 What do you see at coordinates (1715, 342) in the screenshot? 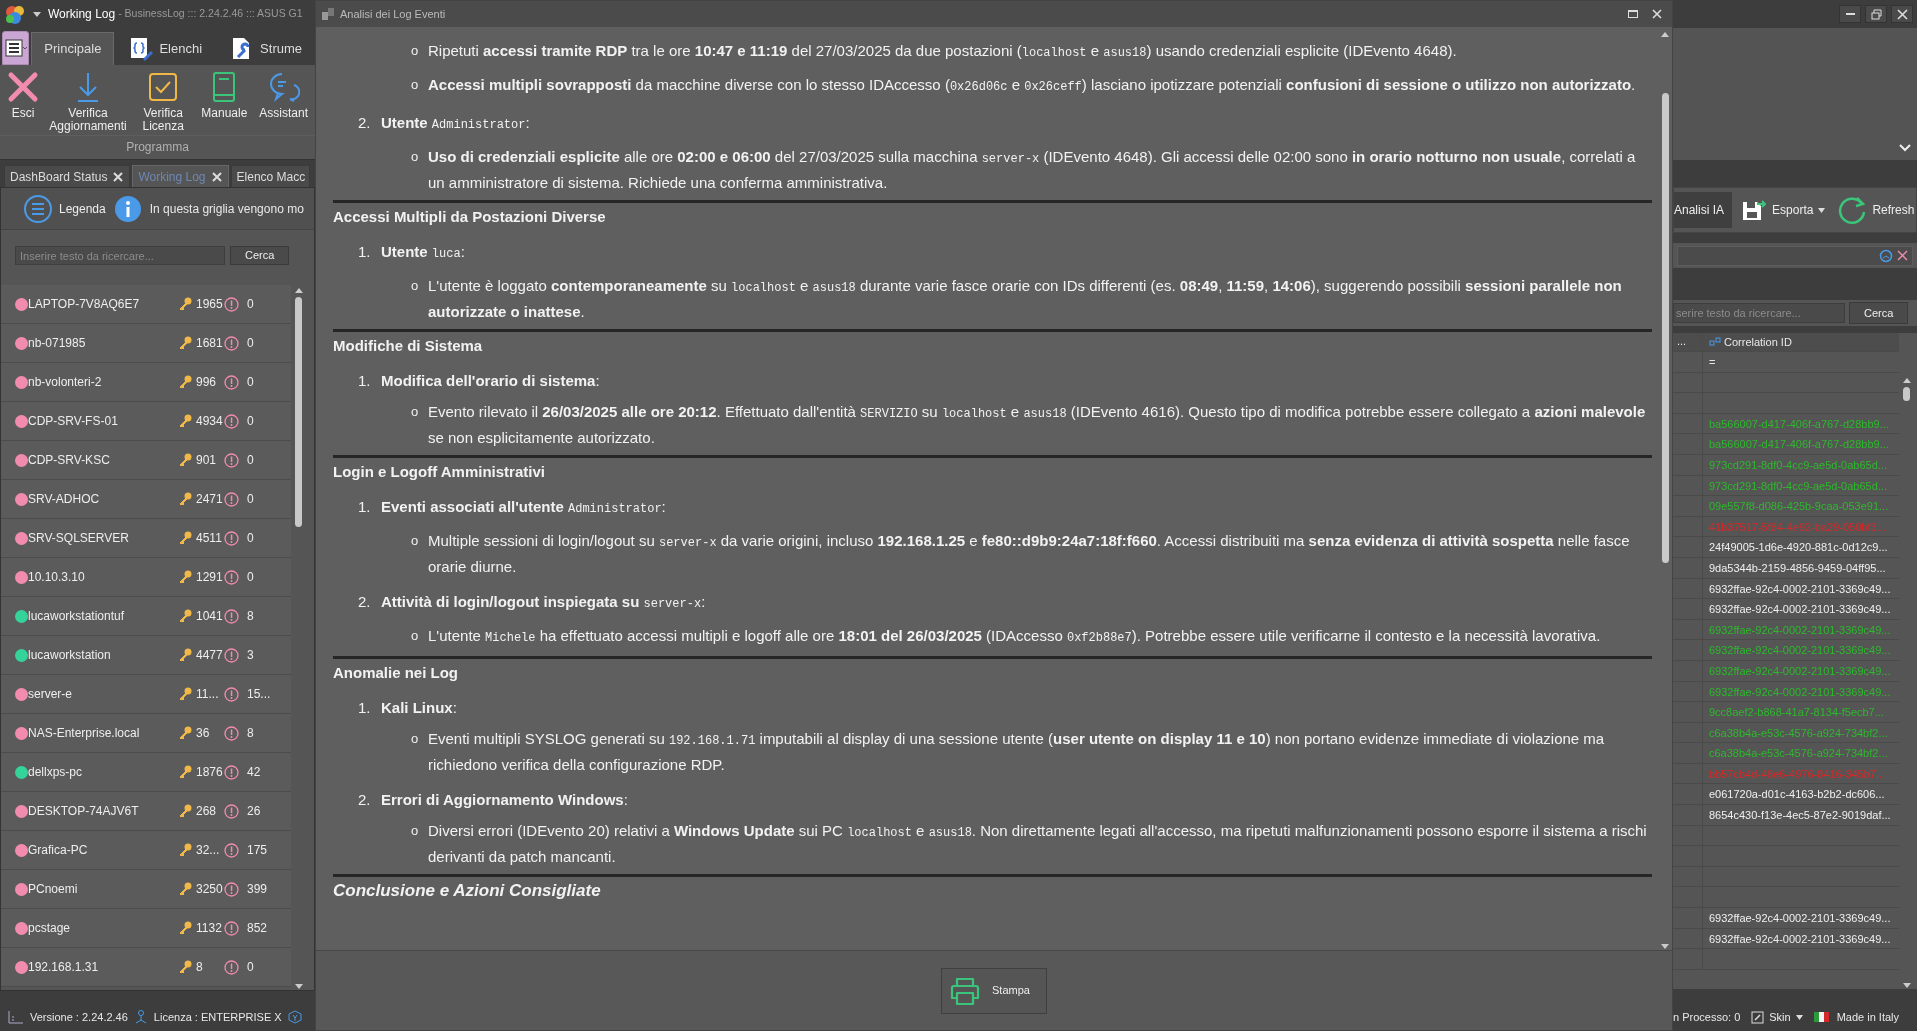
I see `link-icon` at bounding box center [1715, 342].